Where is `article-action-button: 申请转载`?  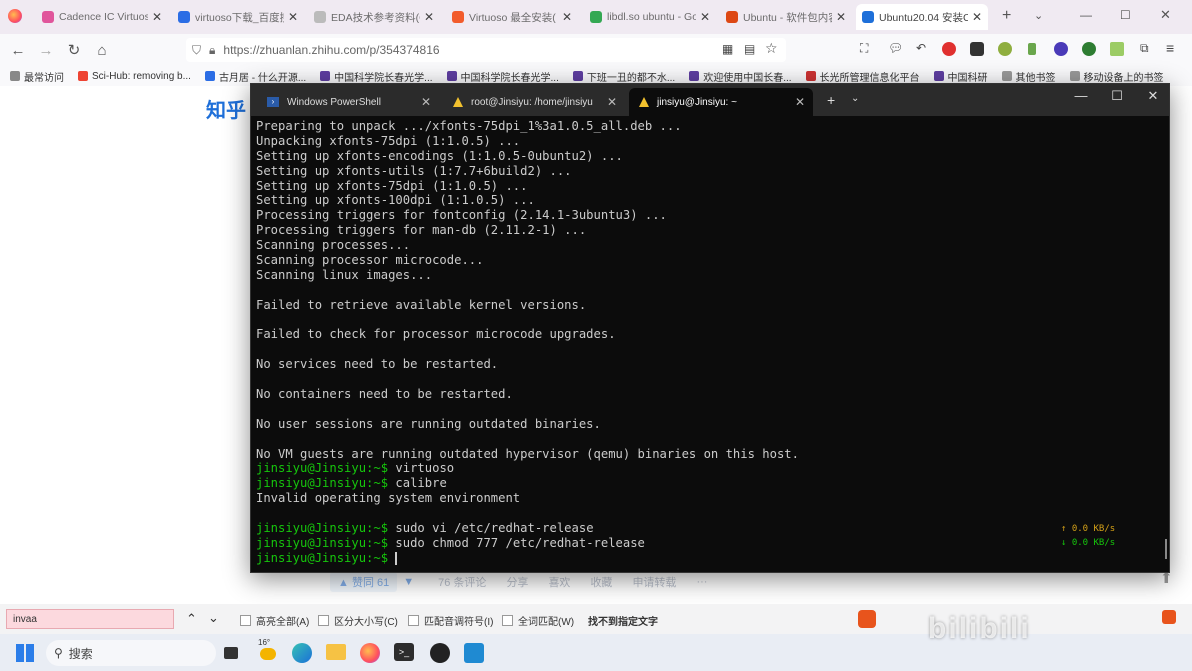
article-action-button: 申请转载 is located at coordinates (654, 582).